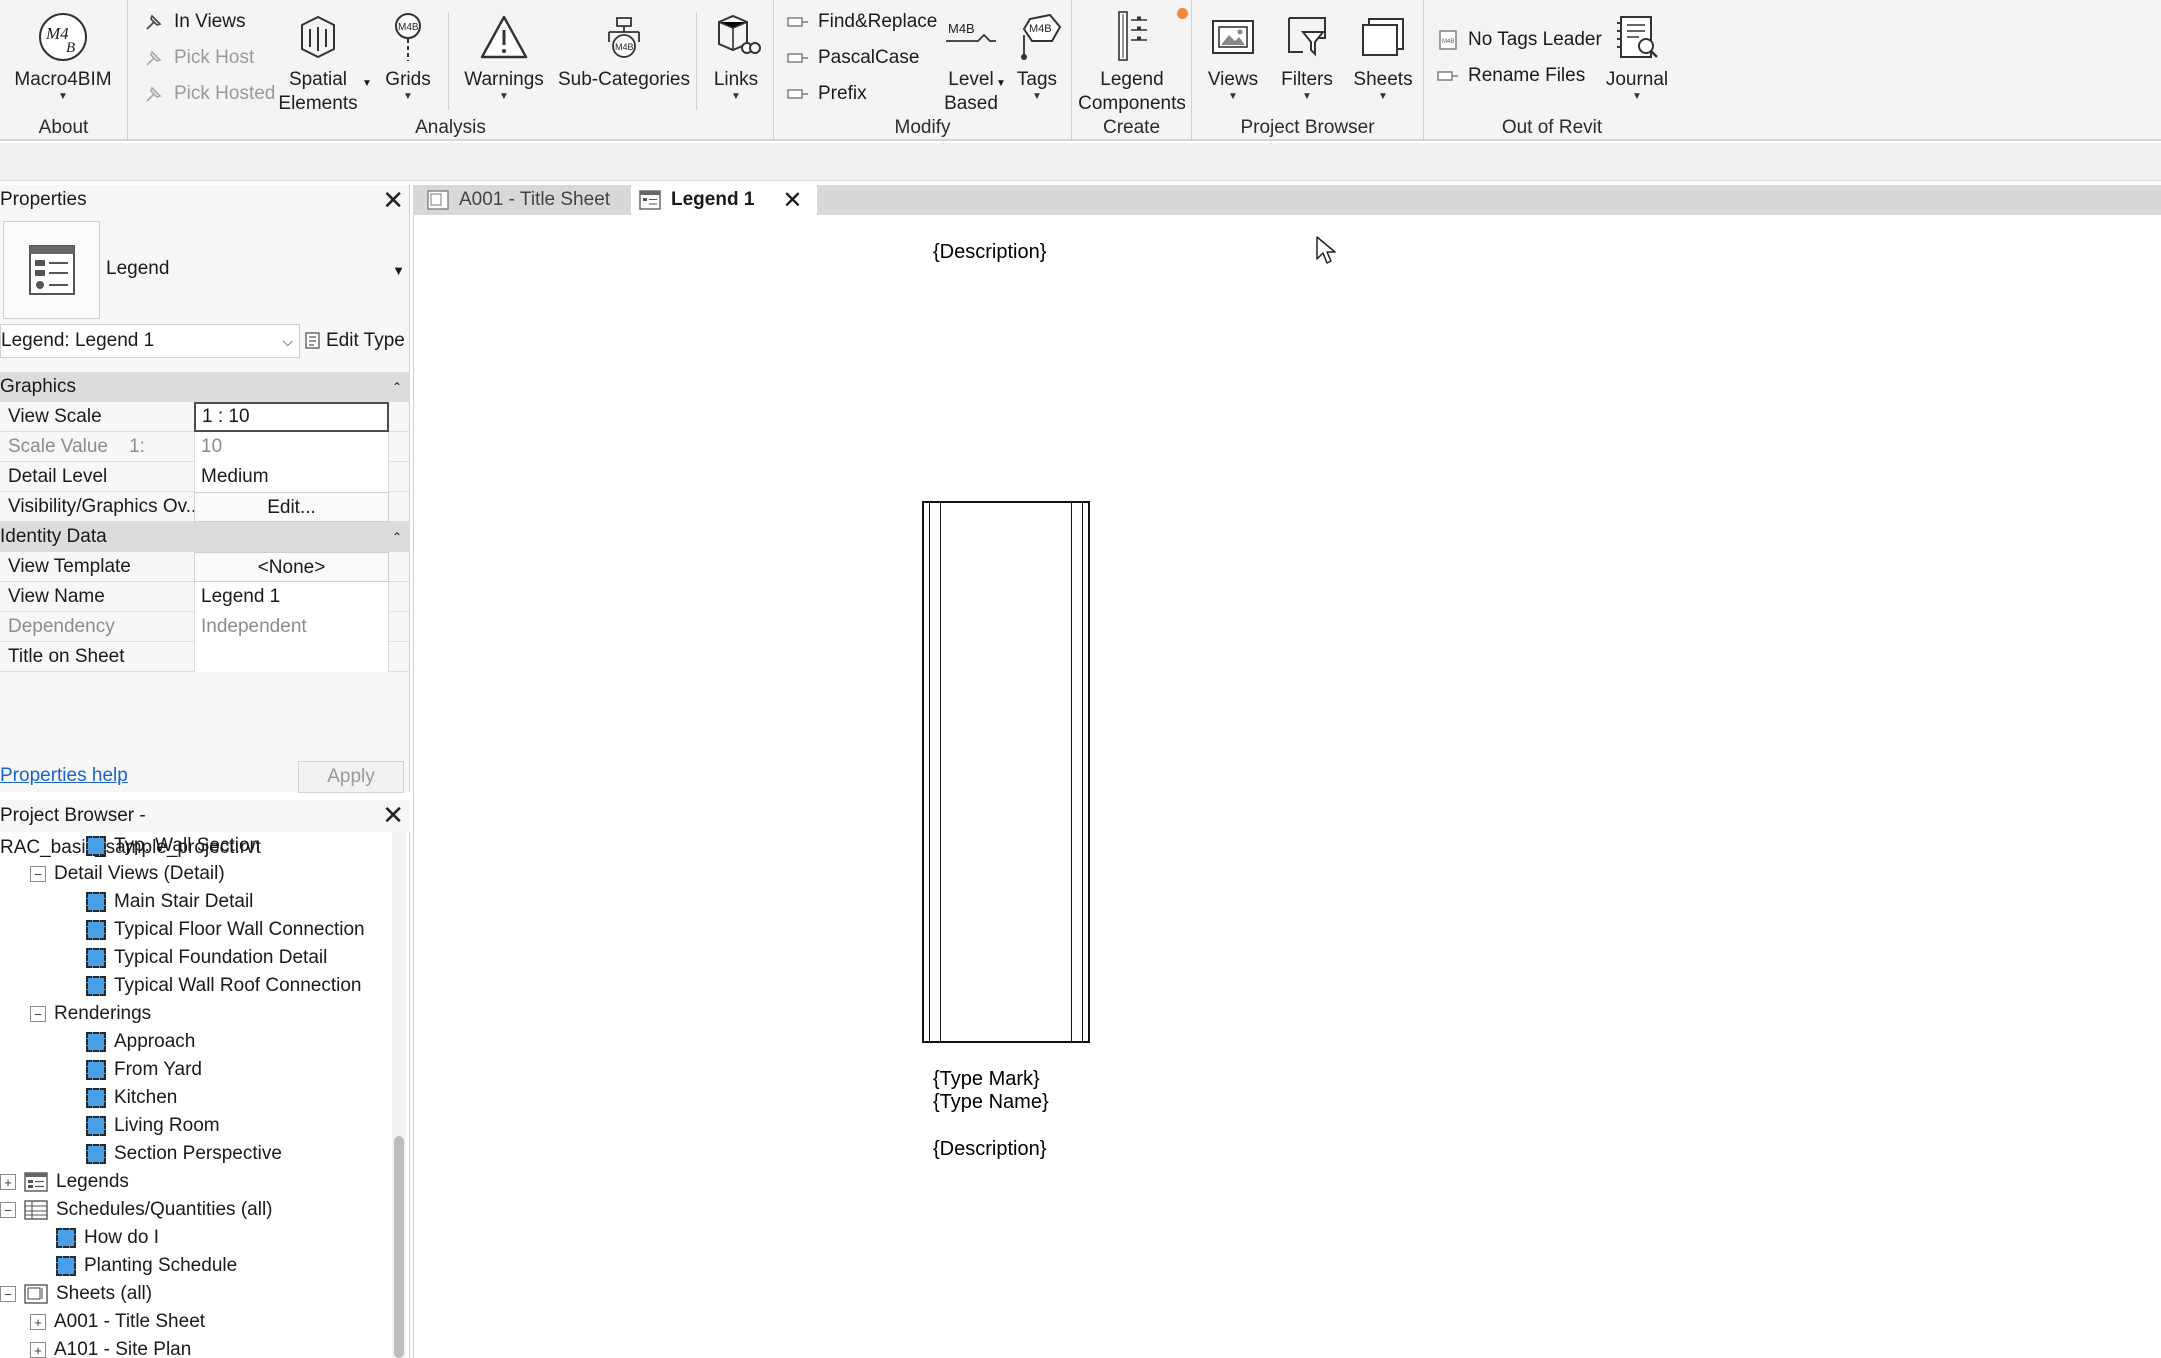  What do you see at coordinates (351, 777) in the screenshot?
I see `apply-button: Apply` at bounding box center [351, 777].